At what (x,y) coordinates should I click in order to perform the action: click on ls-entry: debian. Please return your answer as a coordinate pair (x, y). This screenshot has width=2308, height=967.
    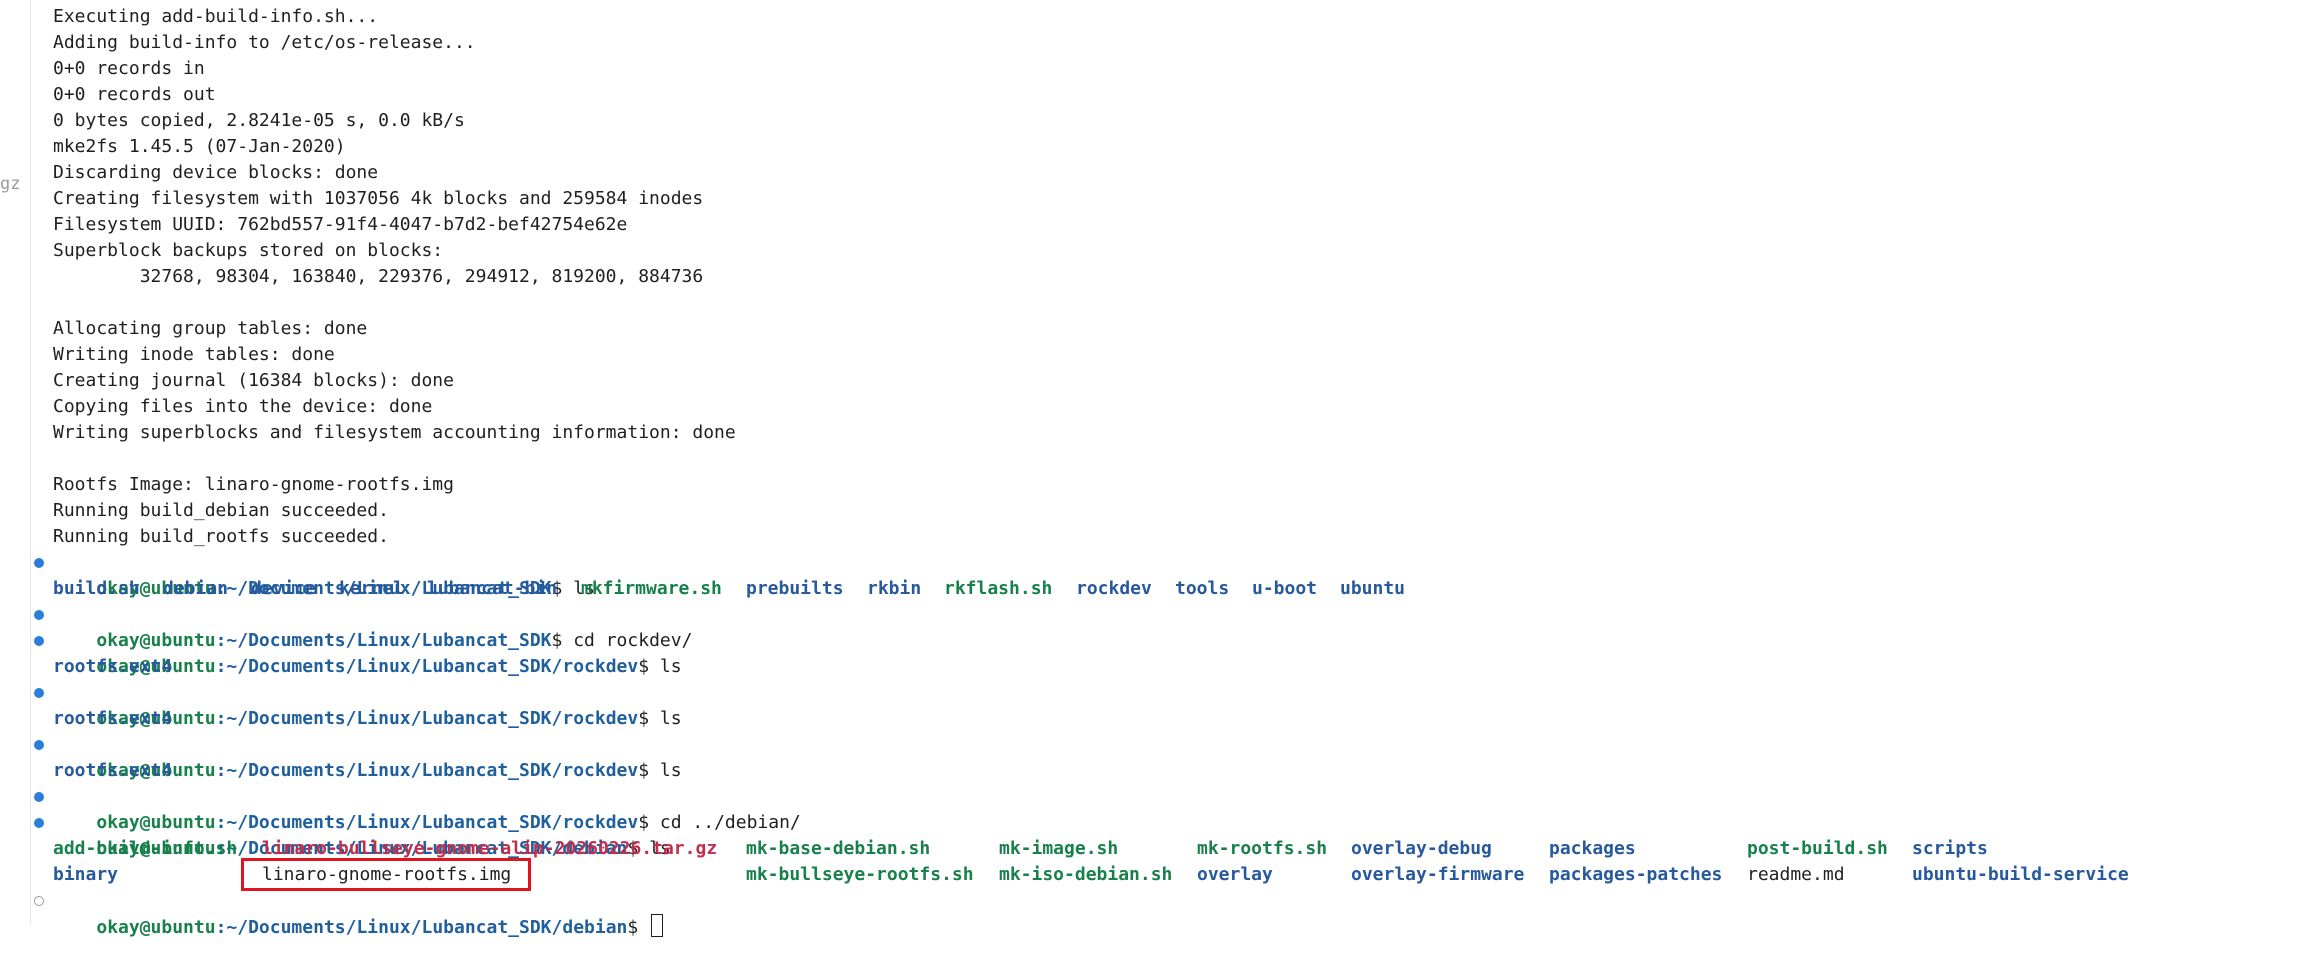
    Looking at the image, I should click on (196, 588).